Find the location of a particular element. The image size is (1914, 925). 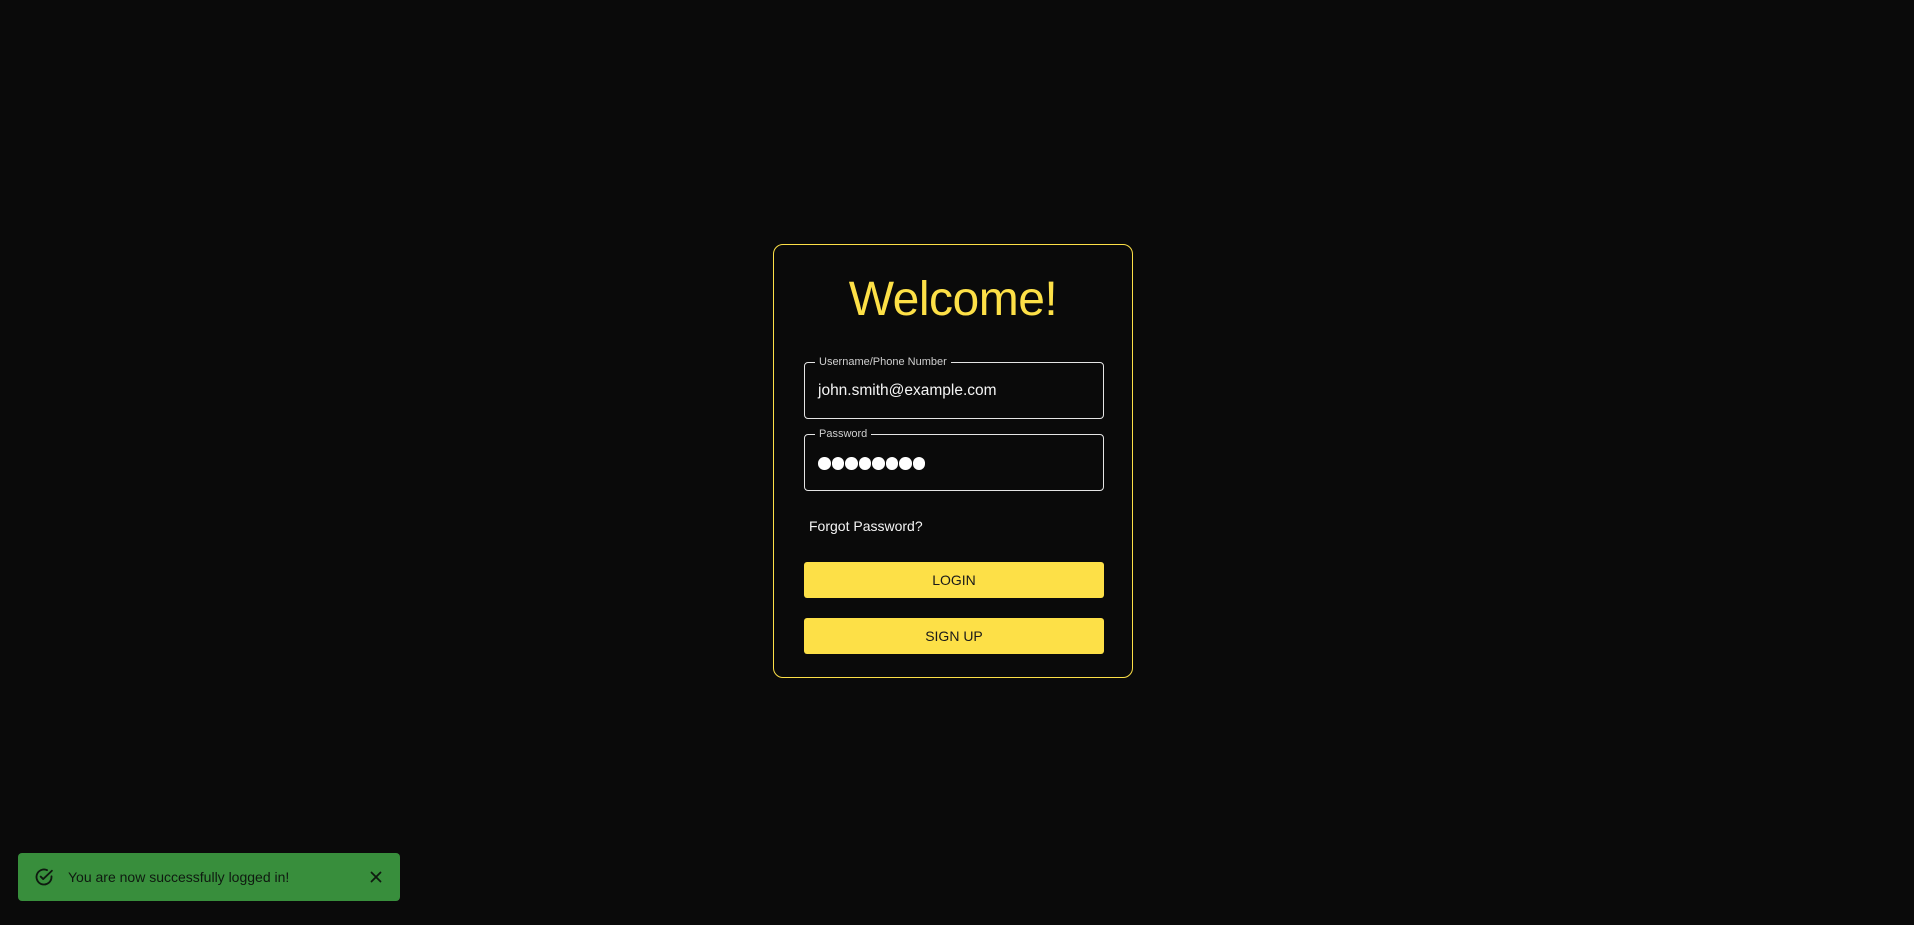

close-icon is located at coordinates (376, 877).